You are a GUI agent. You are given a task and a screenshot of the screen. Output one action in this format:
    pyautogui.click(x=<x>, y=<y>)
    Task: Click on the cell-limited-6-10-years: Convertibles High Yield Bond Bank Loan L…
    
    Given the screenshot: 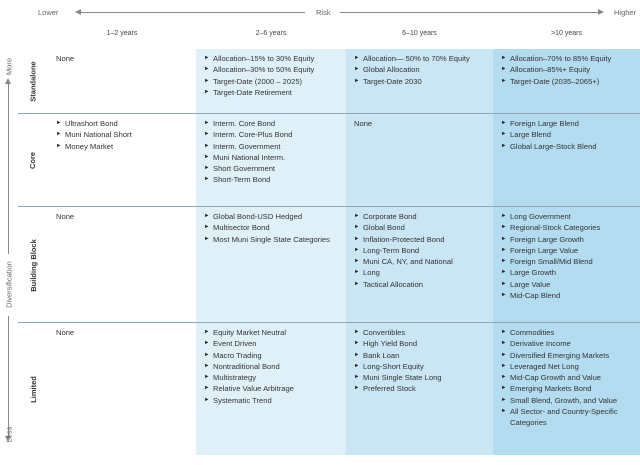 What is the action you would take?
    pyautogui.click(x=419, y=389)
    